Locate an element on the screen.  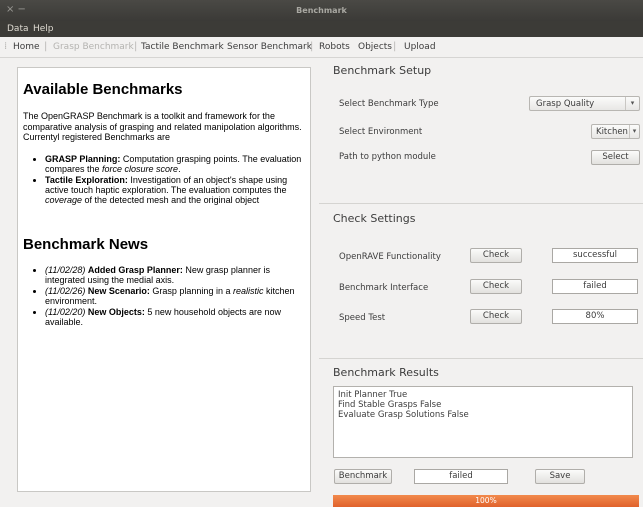
check-settings-title: Check Settings is located at coordinates (374, 218).